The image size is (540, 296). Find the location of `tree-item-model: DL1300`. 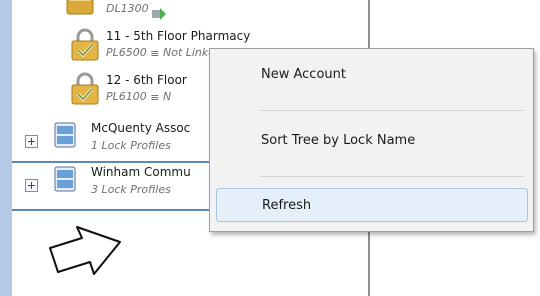

tree-item-model: DL1300 is located at coordinates (127, 8).